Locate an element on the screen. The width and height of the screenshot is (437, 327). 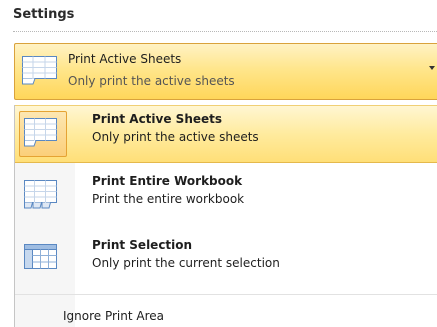
settings-heading: Settings is located at coordinates (44, 14).